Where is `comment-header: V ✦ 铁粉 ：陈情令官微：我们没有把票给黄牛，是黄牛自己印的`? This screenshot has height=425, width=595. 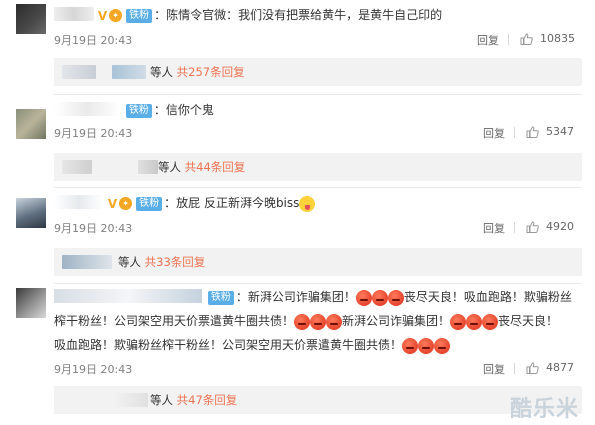
comment-header: V ✦ 铁粉 ：陈情令官微：我们没有把票给黄牛，是黄牛自己印的 is located at coordinates (248, 15).